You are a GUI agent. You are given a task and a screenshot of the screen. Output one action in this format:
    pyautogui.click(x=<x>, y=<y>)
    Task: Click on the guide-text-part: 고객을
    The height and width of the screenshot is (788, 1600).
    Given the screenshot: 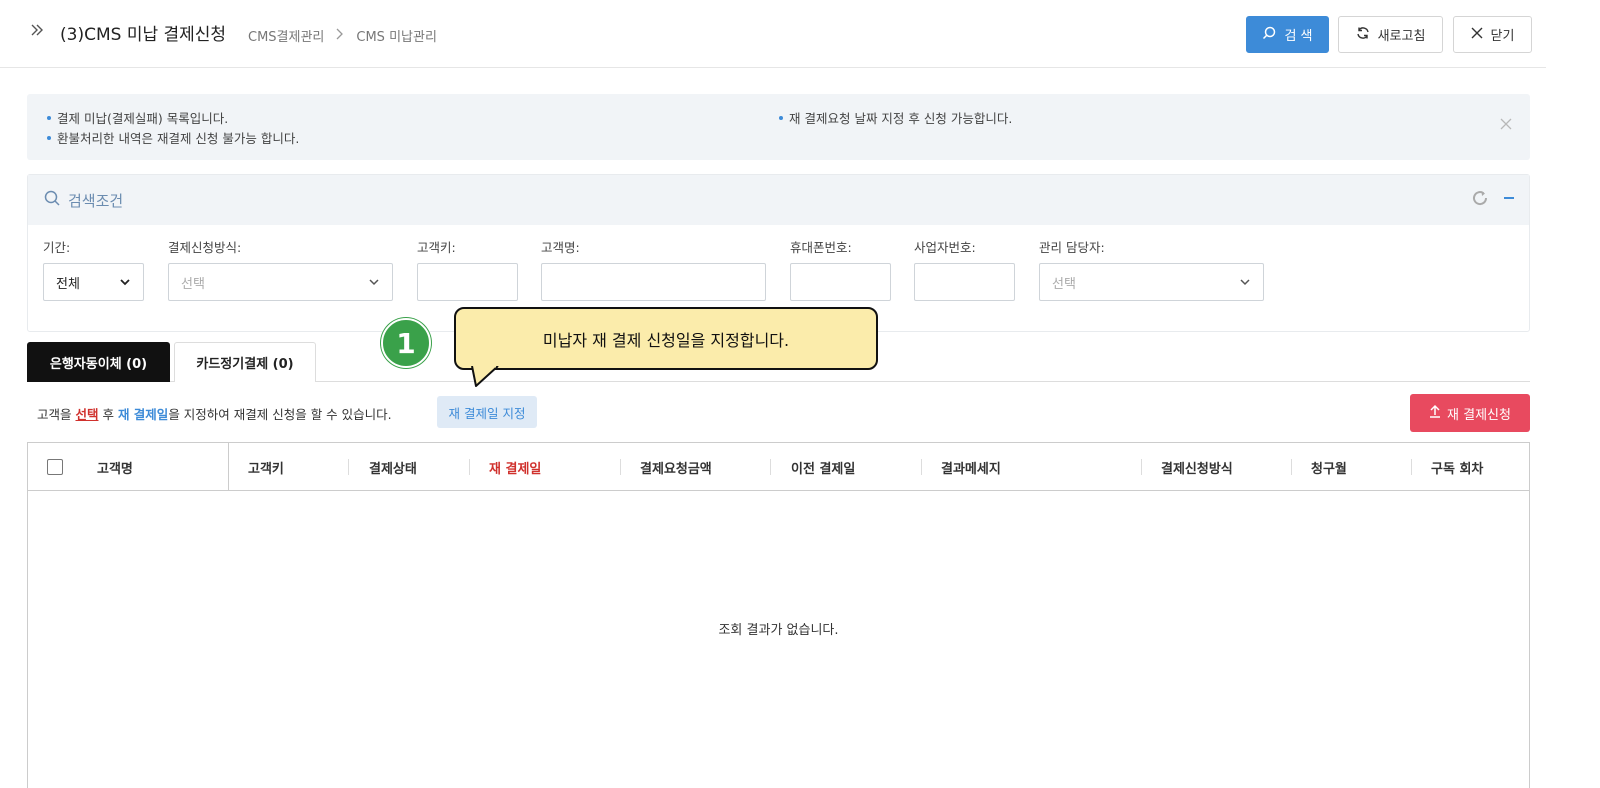 What is the action you would take?
    pyautogui.click(x=56, y=414)
    